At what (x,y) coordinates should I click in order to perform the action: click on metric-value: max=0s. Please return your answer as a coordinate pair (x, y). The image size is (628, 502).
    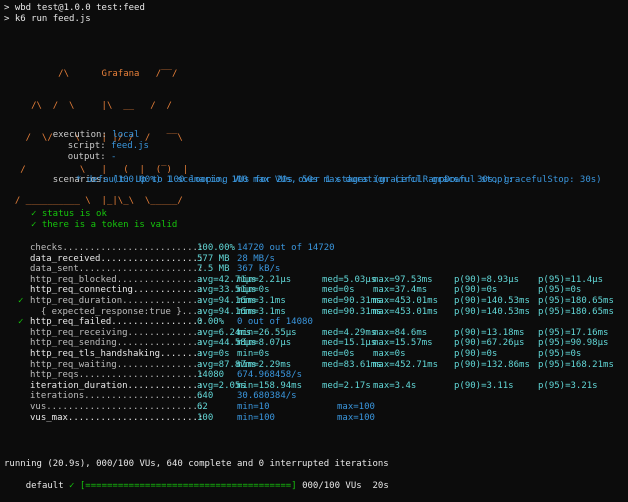
    Looking at the image, I should click on (389, 353).